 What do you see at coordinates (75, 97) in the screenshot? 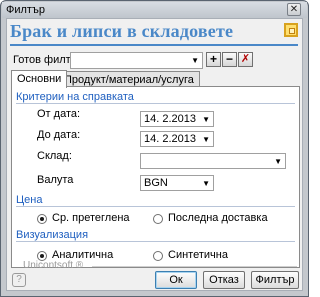
I see `criteria-section-title: Критерии на справката` at bounding box center [75, 97].